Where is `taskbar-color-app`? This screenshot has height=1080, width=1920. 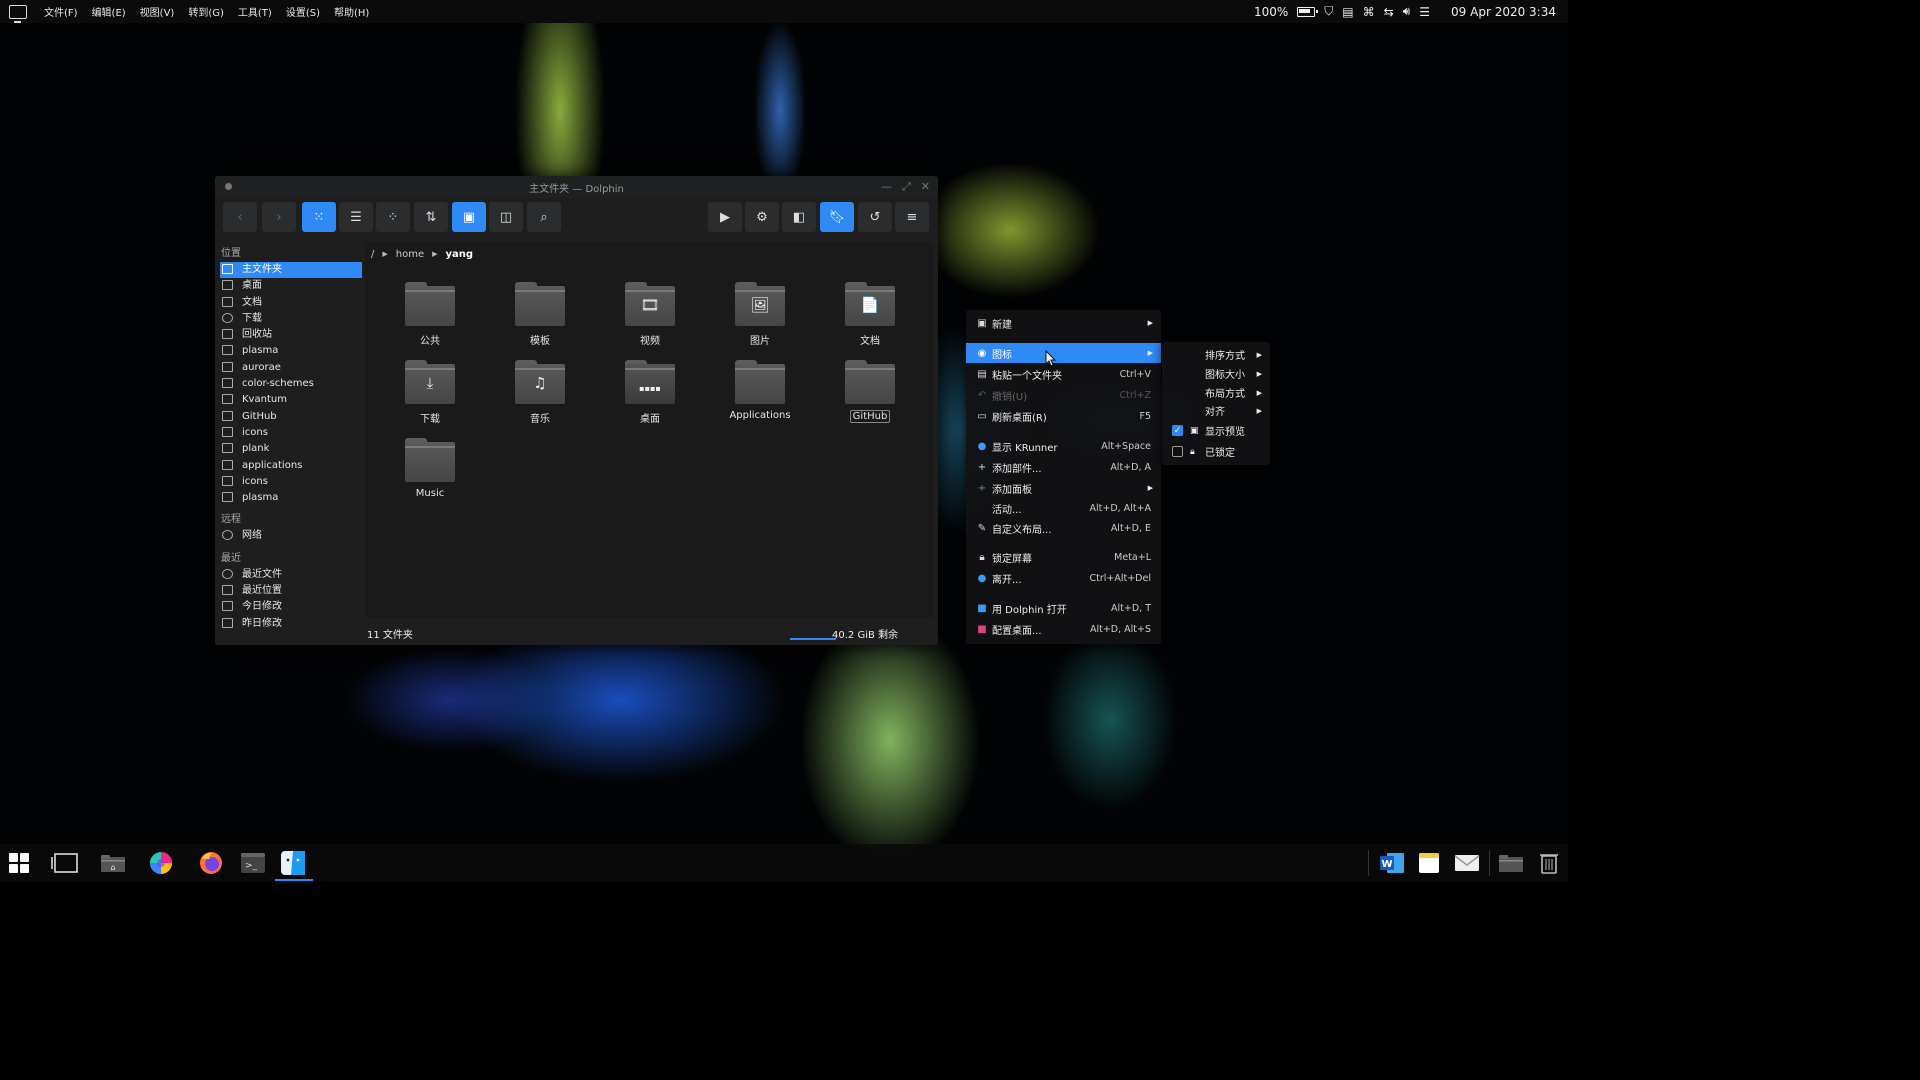 taskbar-color-app is located at coordinates (161, 863).